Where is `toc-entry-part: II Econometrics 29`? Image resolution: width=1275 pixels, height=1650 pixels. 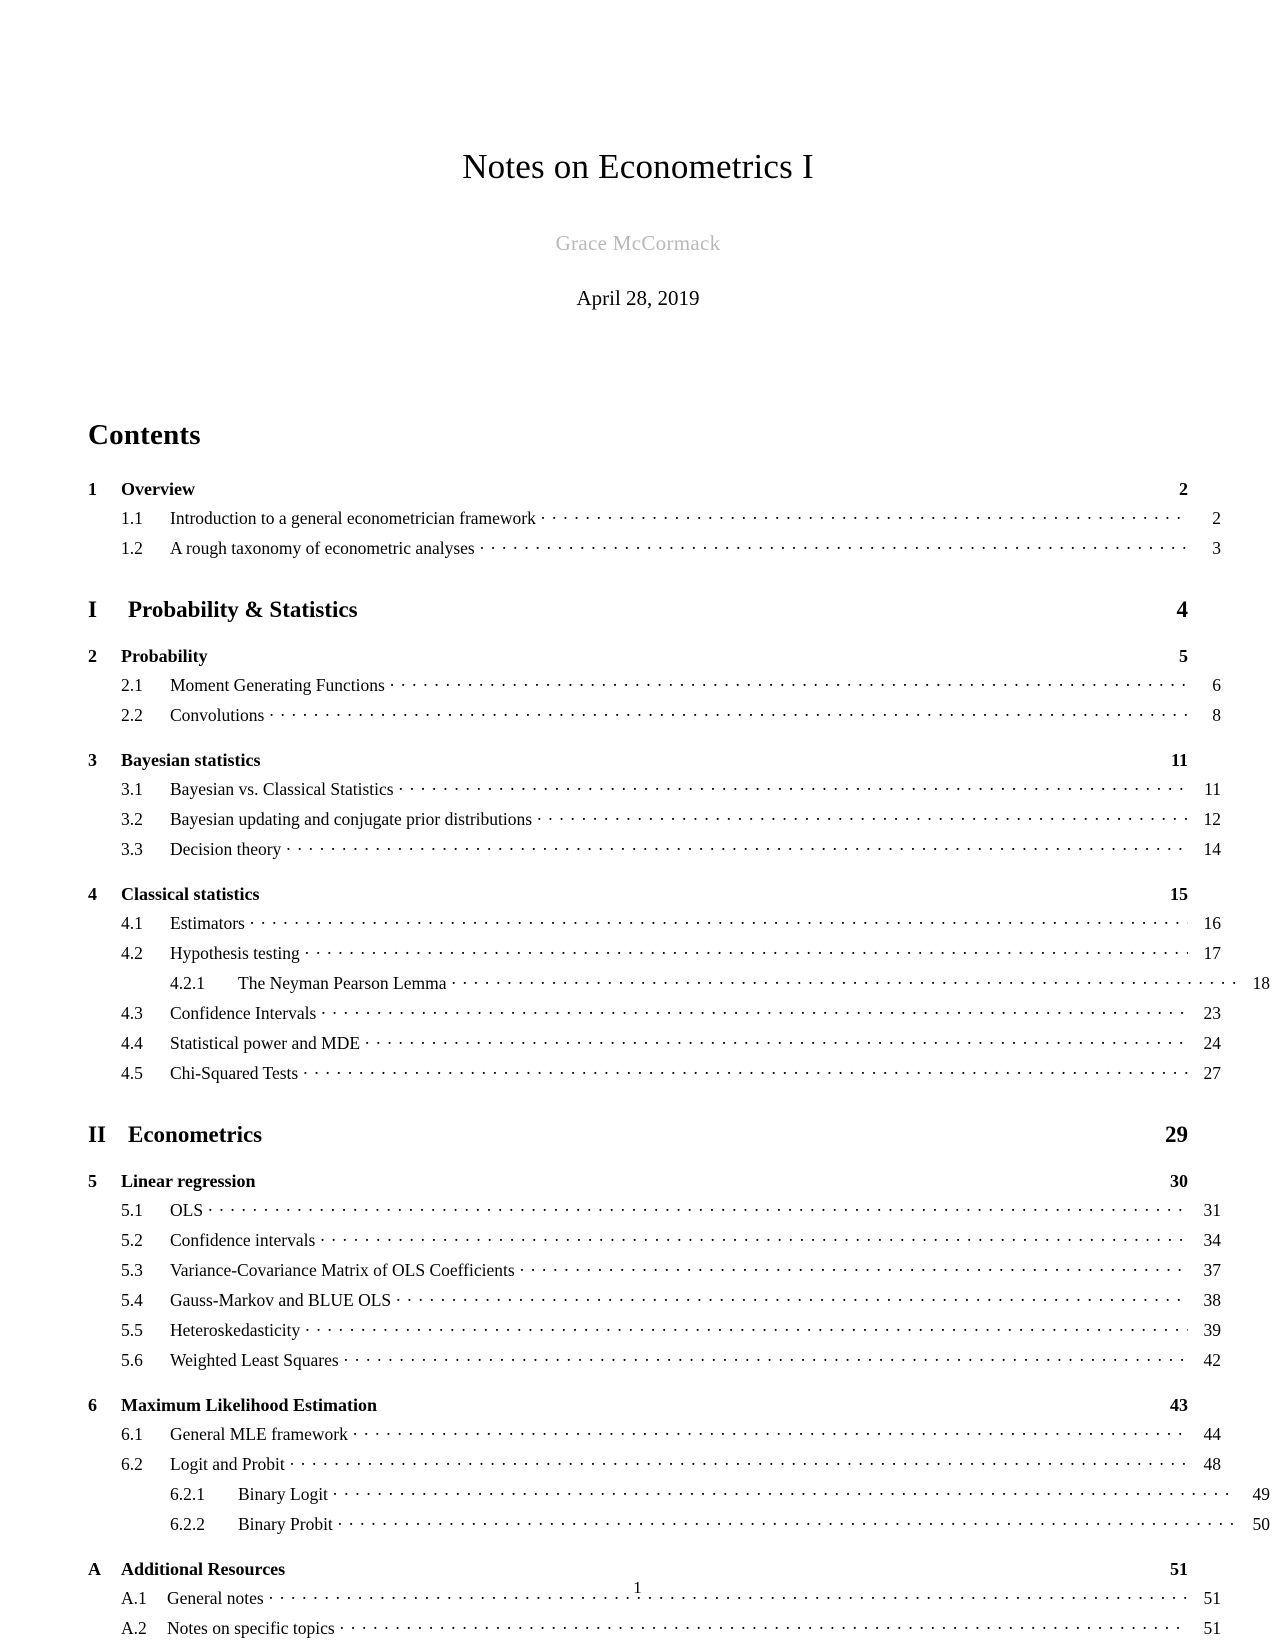
toc-entry-part: II Econometrics 29 is located at coordinates (638, 1134).